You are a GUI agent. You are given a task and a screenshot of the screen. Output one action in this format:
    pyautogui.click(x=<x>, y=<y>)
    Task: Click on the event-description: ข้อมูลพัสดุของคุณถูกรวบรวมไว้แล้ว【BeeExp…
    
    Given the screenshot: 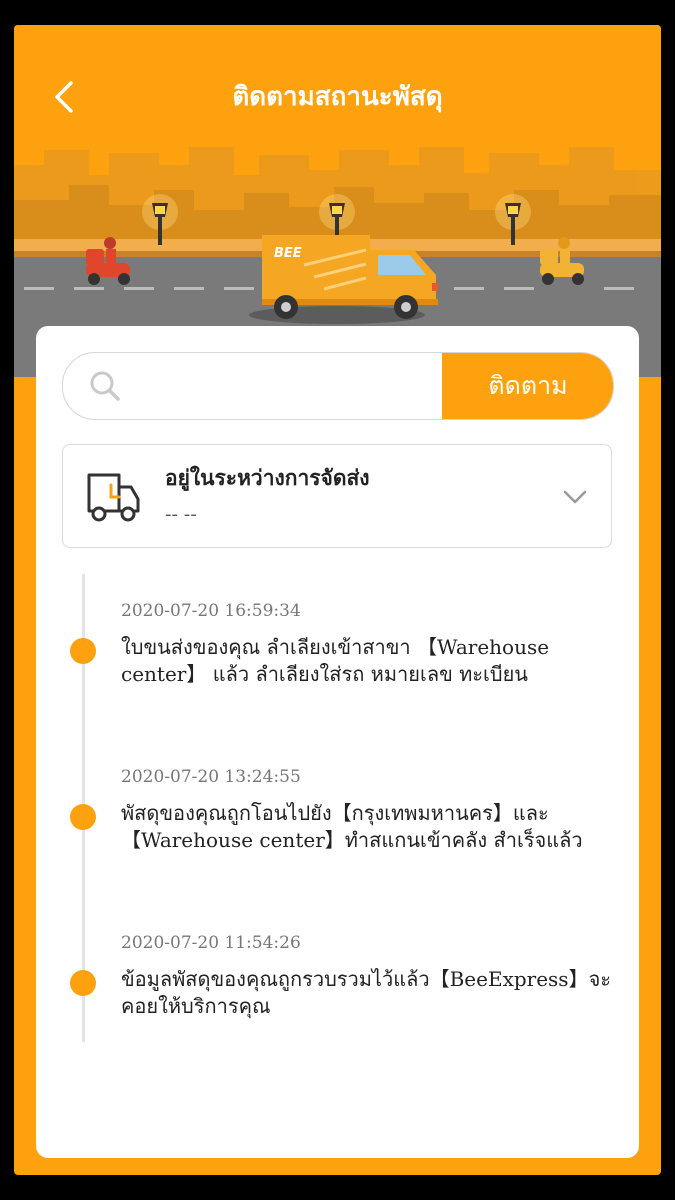 What is the action you would take?
    pyautogui.click(x=366, y=992)
    